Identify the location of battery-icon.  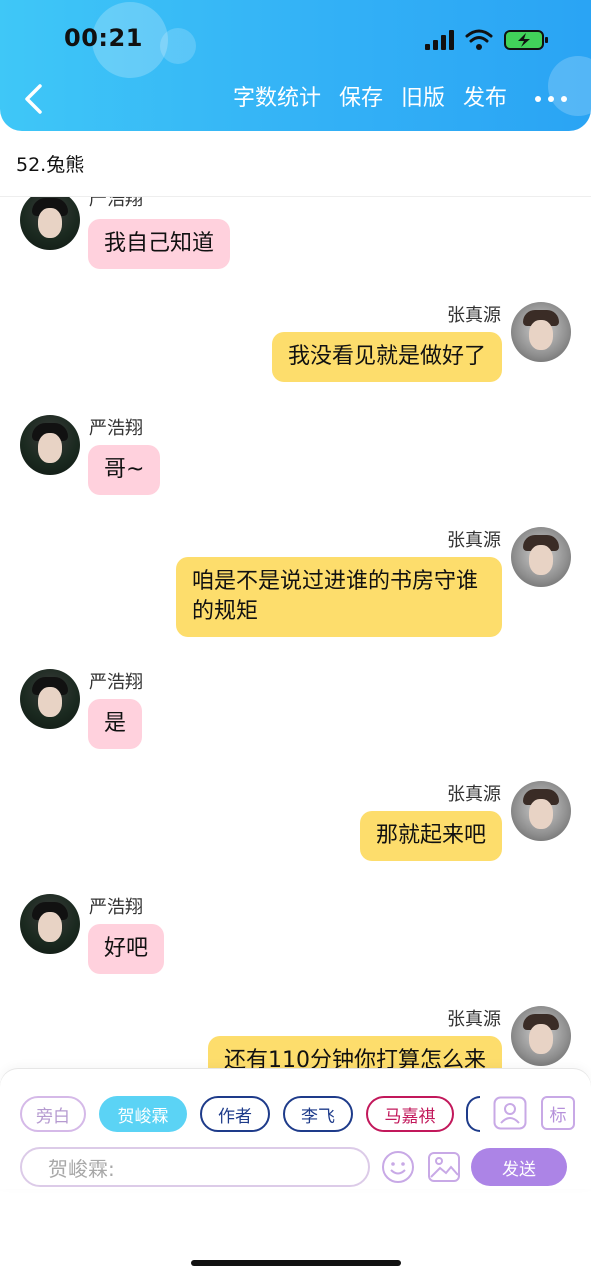
(526, 40).